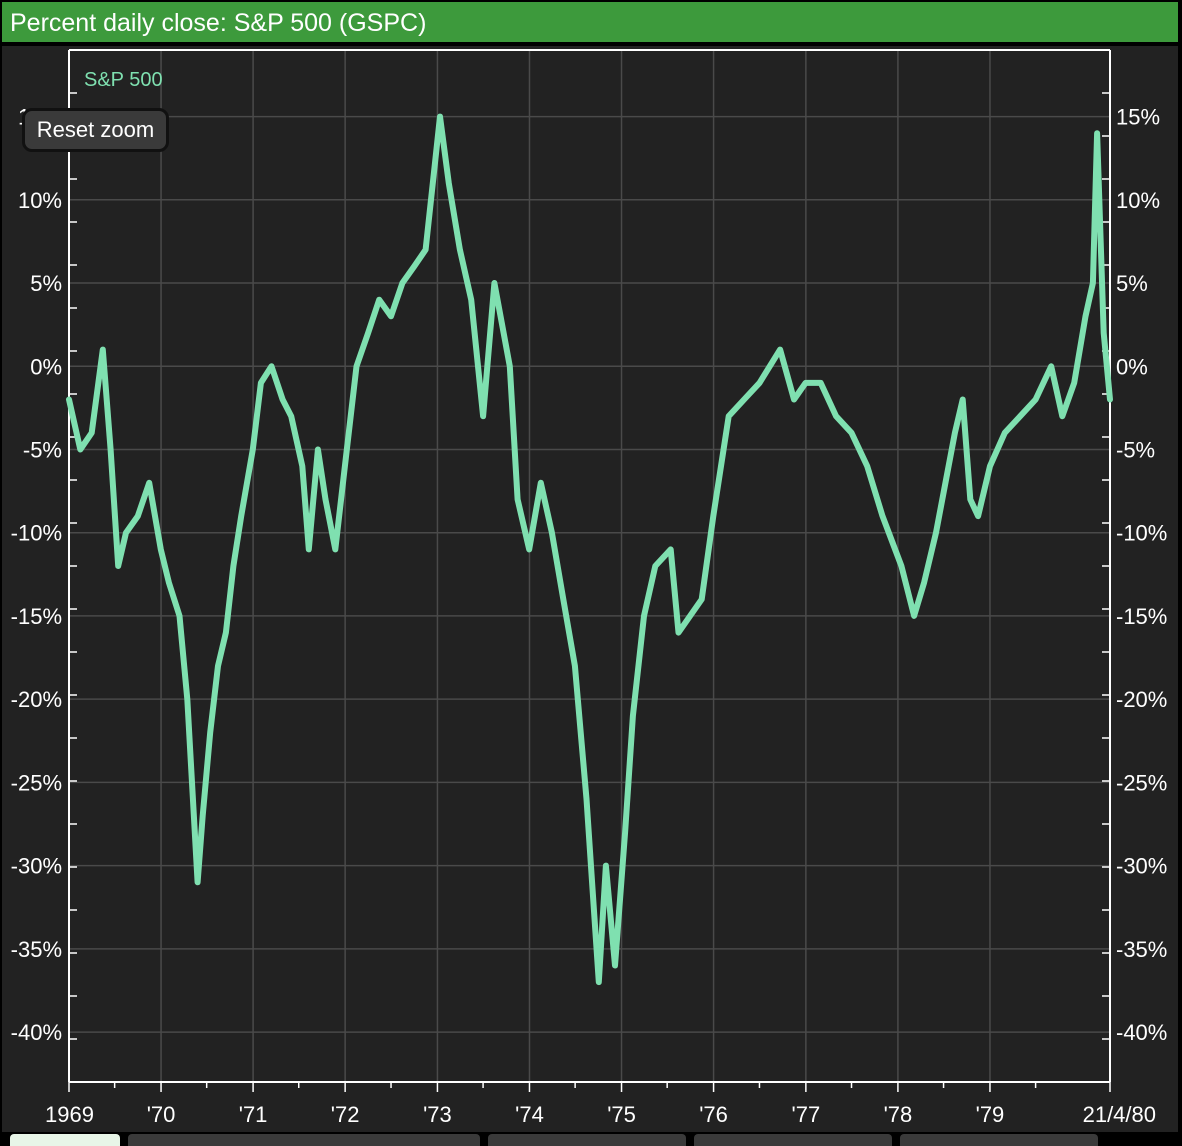 The width and height of the screenshot is (1182, 1146). What do you see at coordinates (529, 1114) in the screenshot?
I see `x-tick-label: '74` at bounding box center [529, 1114].